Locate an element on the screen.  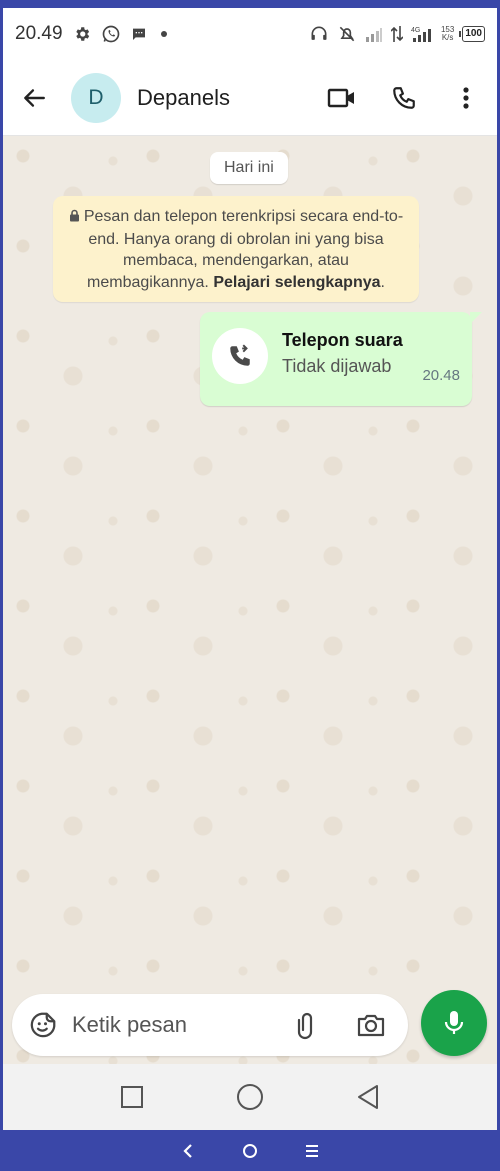
svg-text: 4G is located at coordinates (415, 30).